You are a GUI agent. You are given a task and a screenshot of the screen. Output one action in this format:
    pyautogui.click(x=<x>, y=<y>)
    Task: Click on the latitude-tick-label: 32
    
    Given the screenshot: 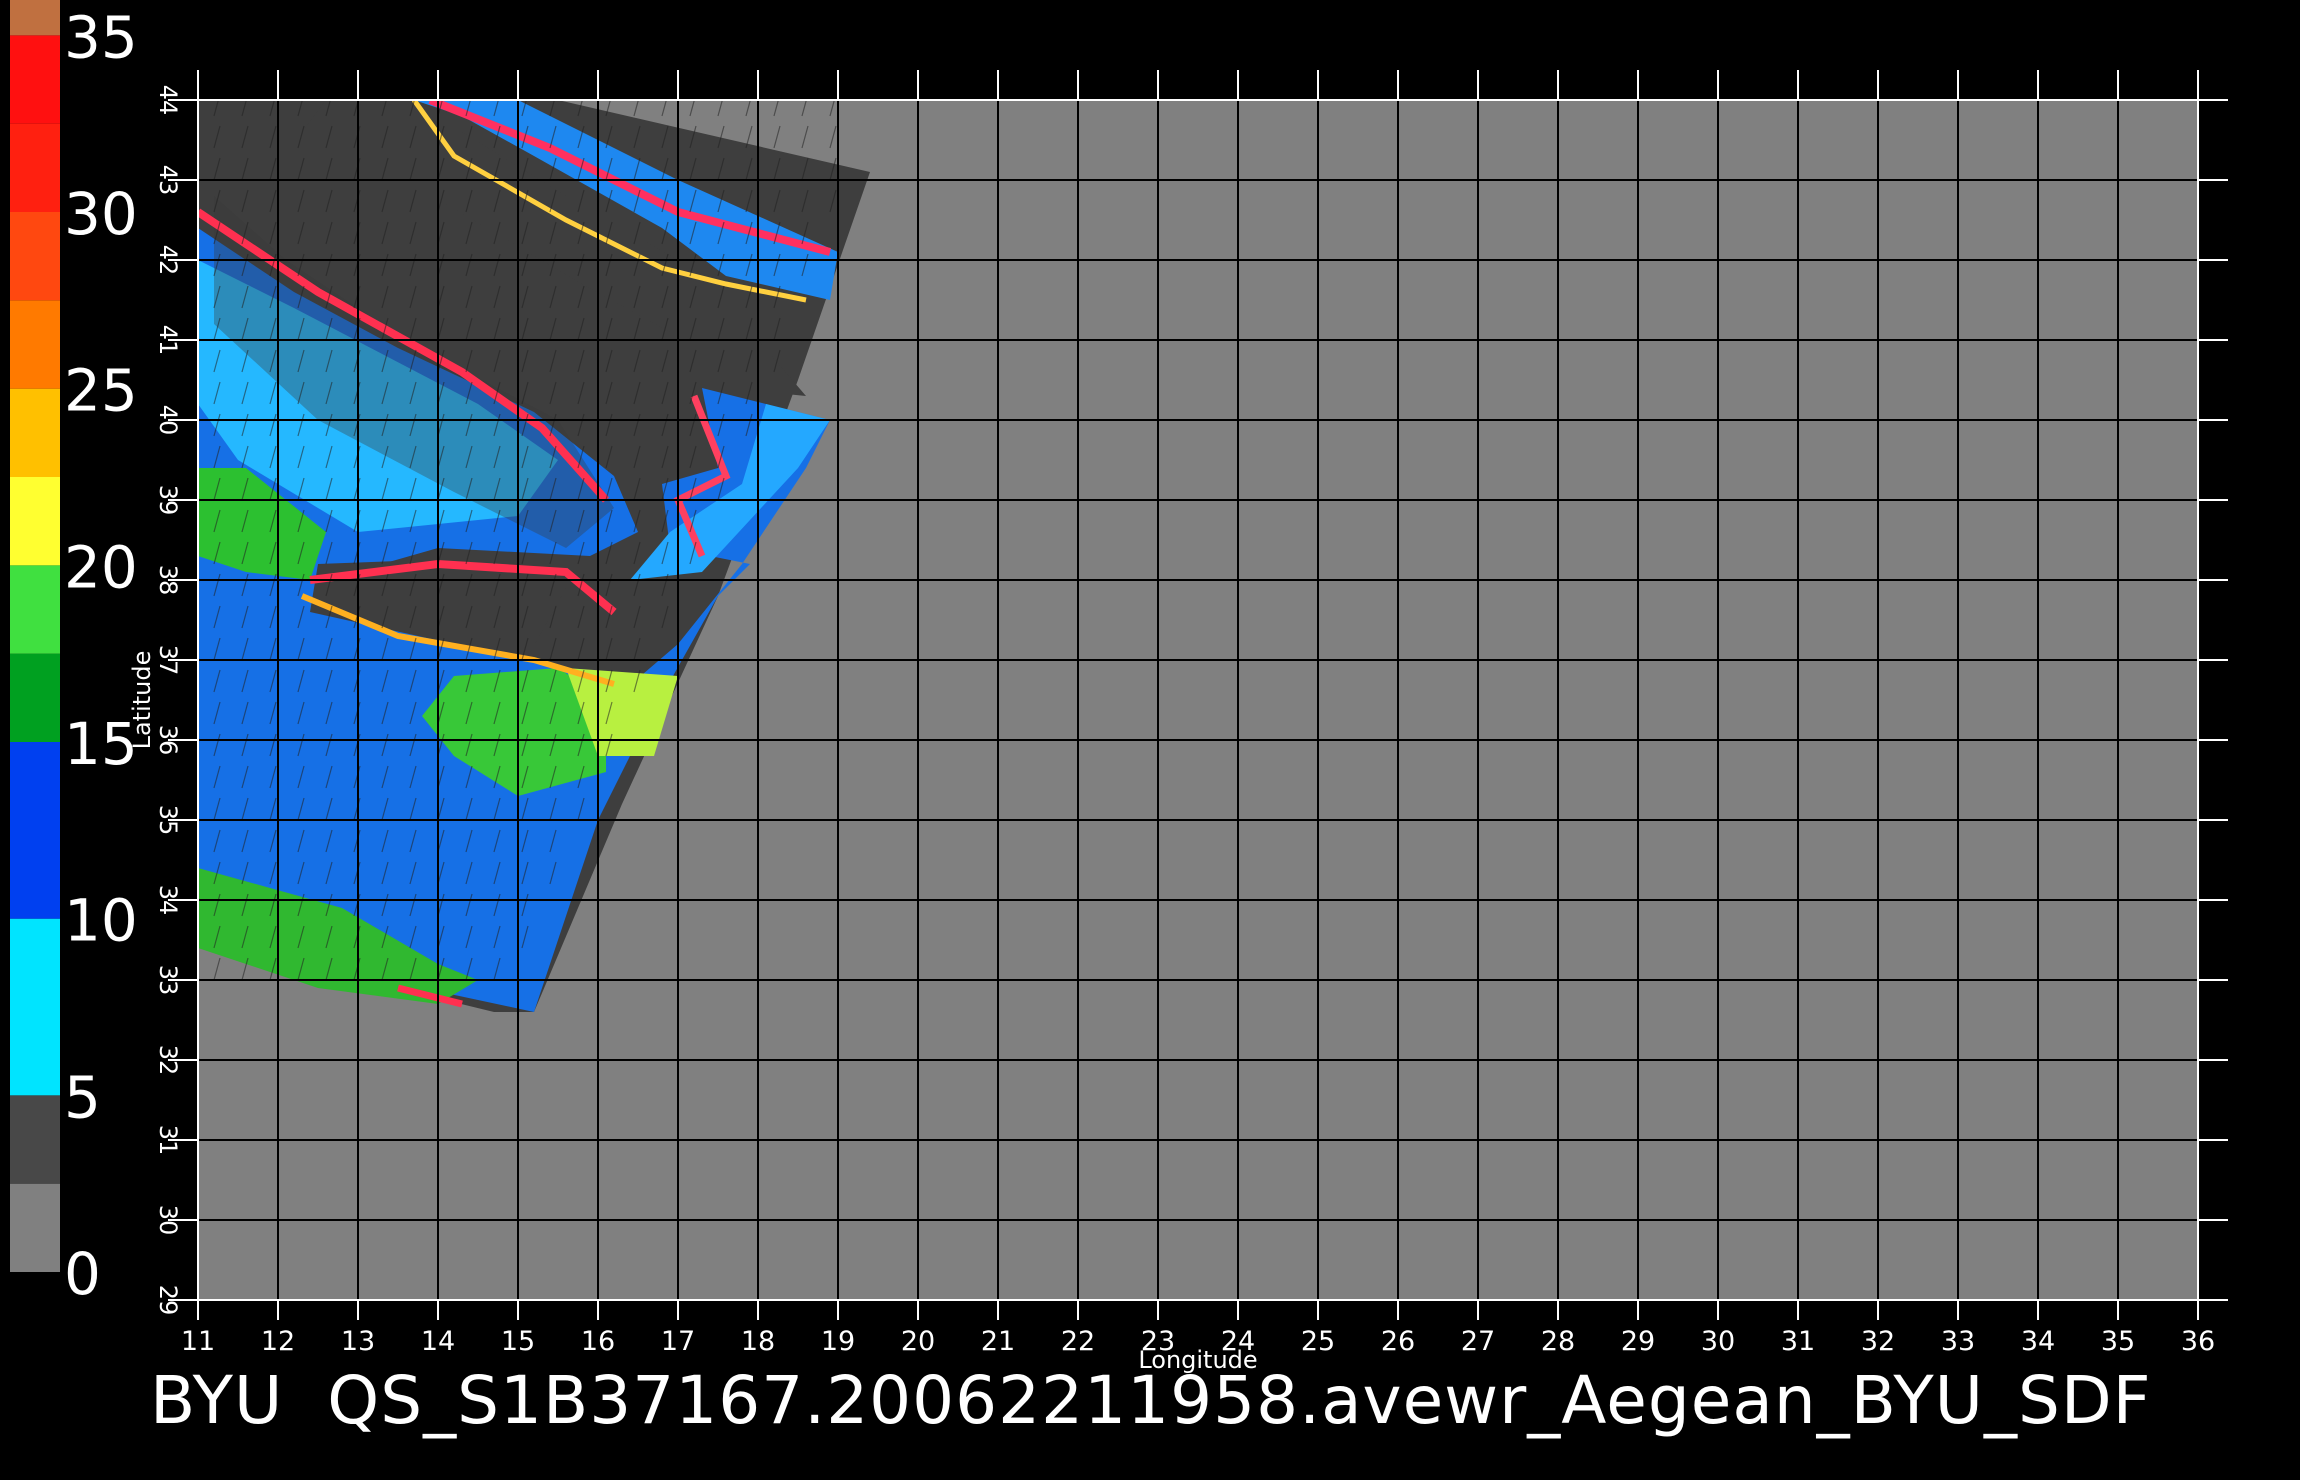 What is the action you would take?
    pyautogui.click(x=168, y=1060)
    